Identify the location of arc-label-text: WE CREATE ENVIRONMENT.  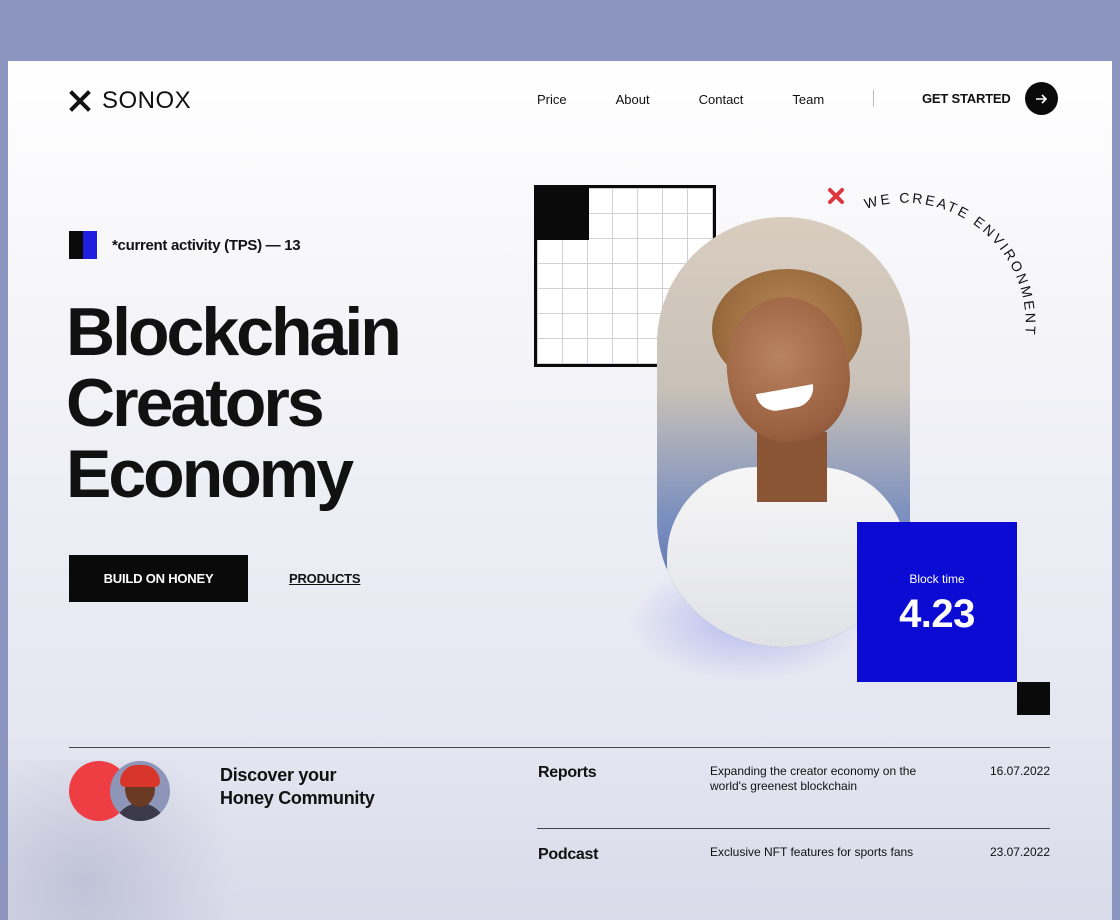
(949, 264).